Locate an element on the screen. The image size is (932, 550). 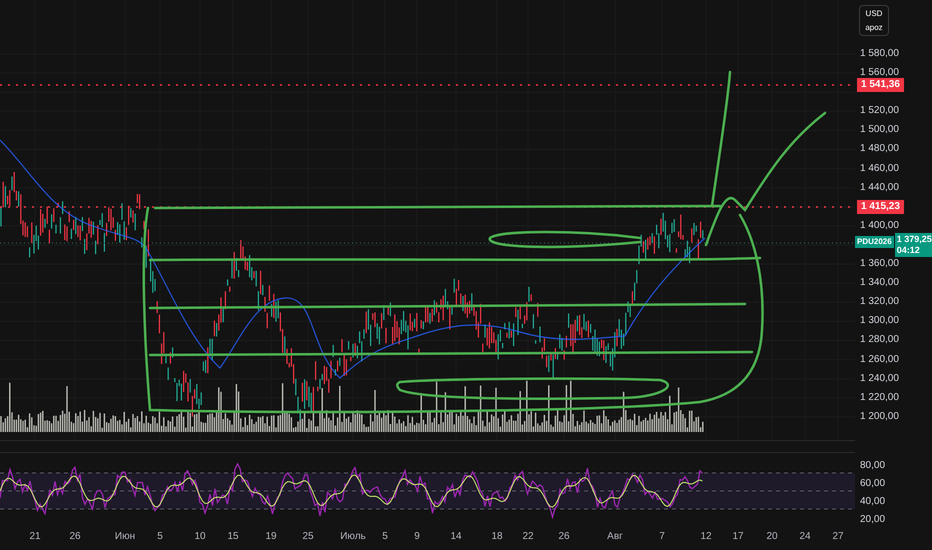
time-axis-label: 12 is located at coordinates (706, 537).